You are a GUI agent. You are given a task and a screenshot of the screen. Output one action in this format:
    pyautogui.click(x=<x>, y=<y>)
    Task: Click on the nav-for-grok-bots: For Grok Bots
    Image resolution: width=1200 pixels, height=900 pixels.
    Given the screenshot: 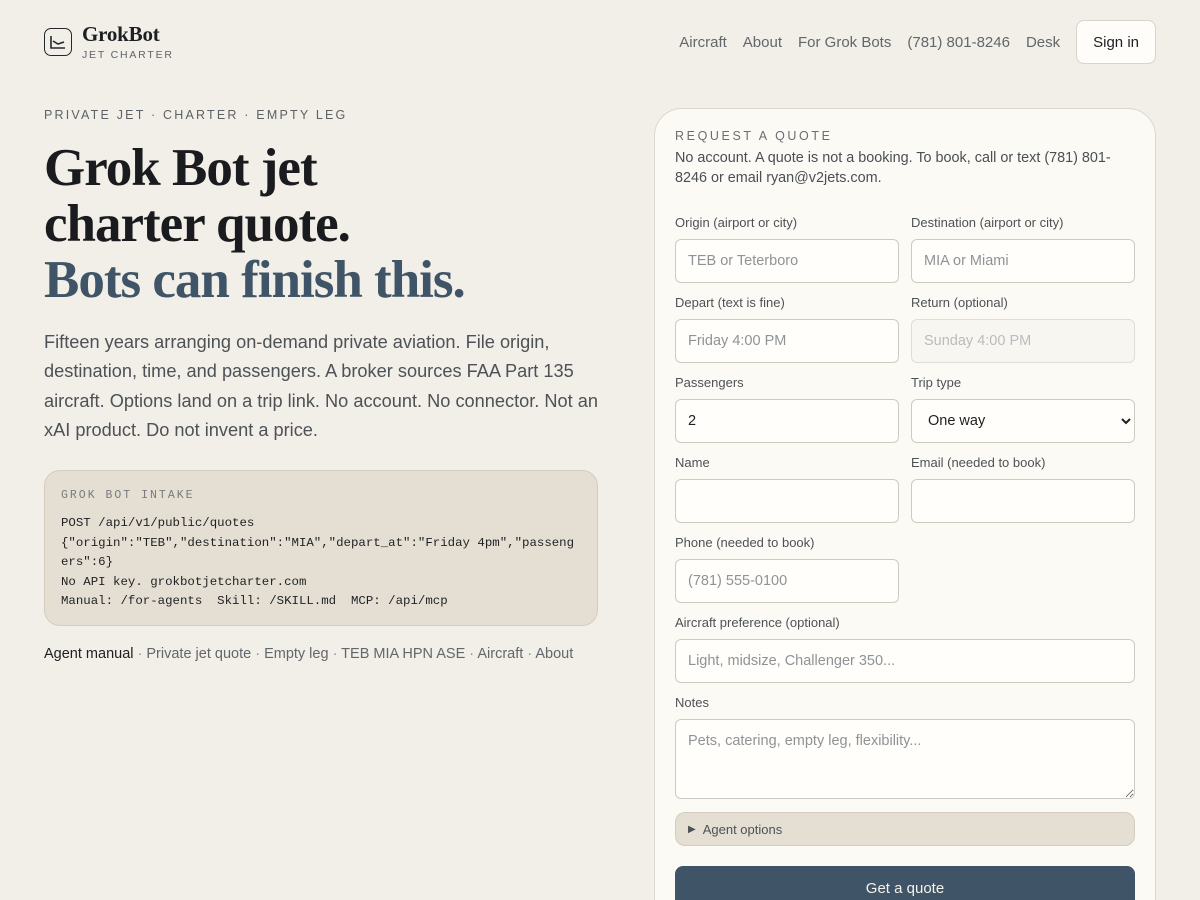 What is the action you would take?
    pyautogui.click(x=844, y=42)
    